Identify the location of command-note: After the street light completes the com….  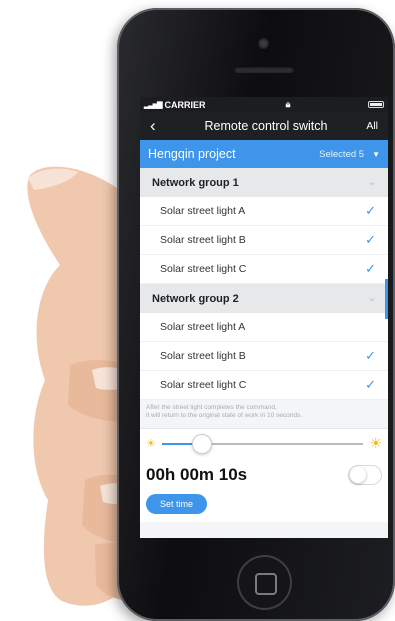
(264, 414).